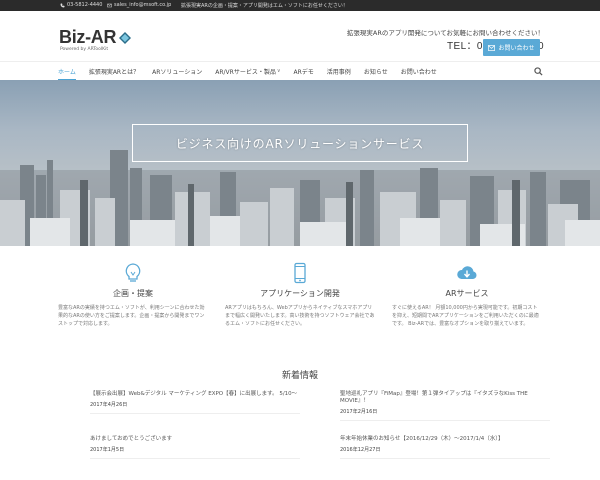 This screenshot has height=480, width=600. I want to click on cloud-download-icon, so click(467, 272).